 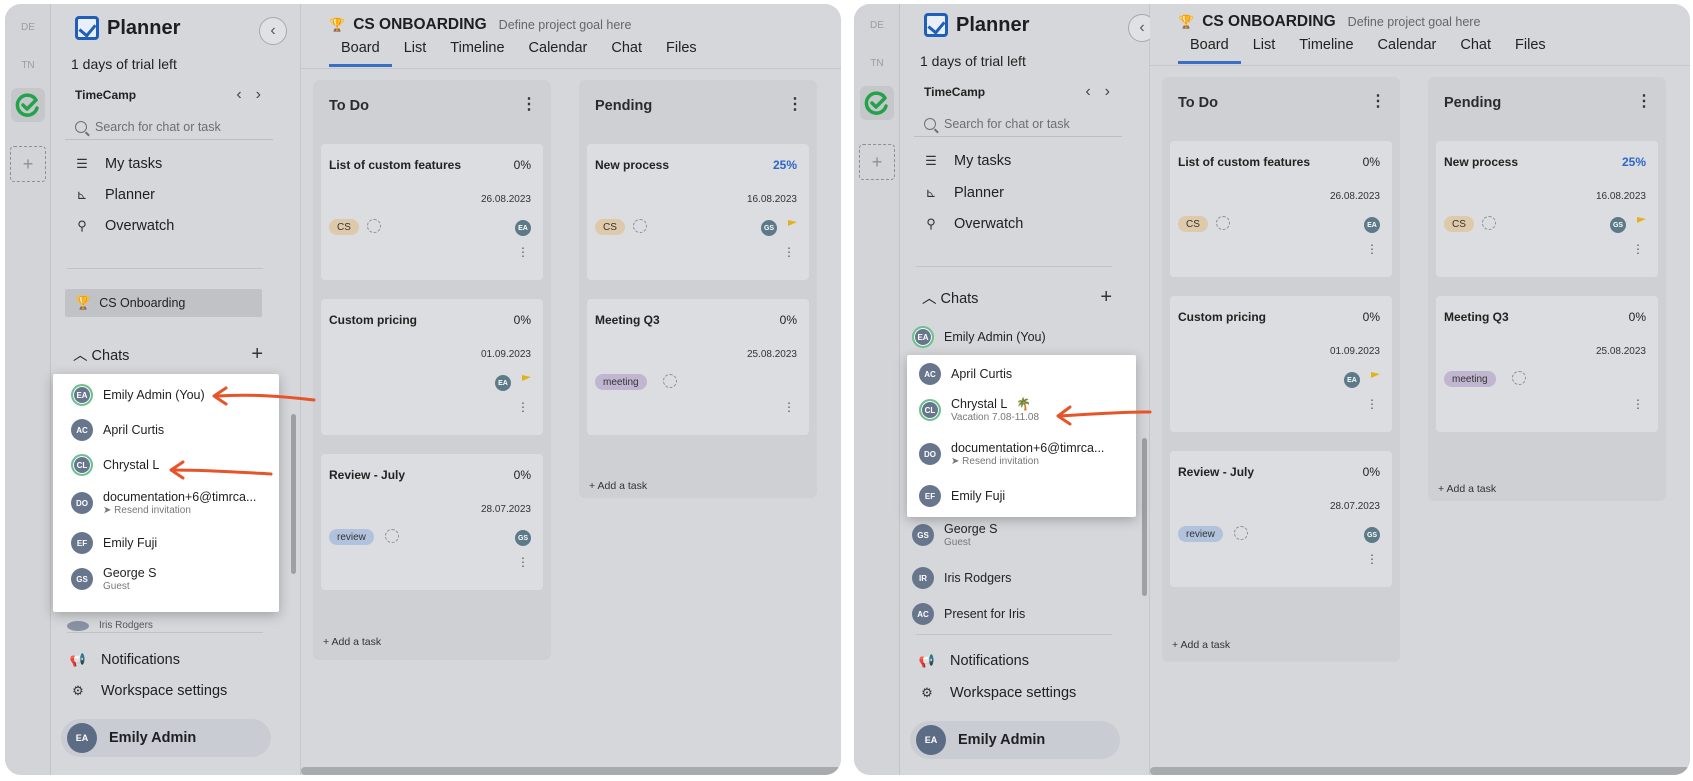 What do you see at coordinates (950, 297) in the screenshot?
I see `chats-toggle: ︿ Chats` at bounding box center [950, 297].